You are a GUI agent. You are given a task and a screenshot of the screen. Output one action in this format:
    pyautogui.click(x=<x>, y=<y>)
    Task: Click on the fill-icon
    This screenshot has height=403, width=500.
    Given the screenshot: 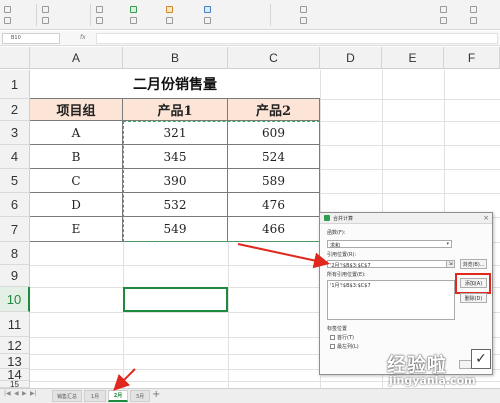 What is the action you would take?
    pyautogui.click(x=303, y=20)
    